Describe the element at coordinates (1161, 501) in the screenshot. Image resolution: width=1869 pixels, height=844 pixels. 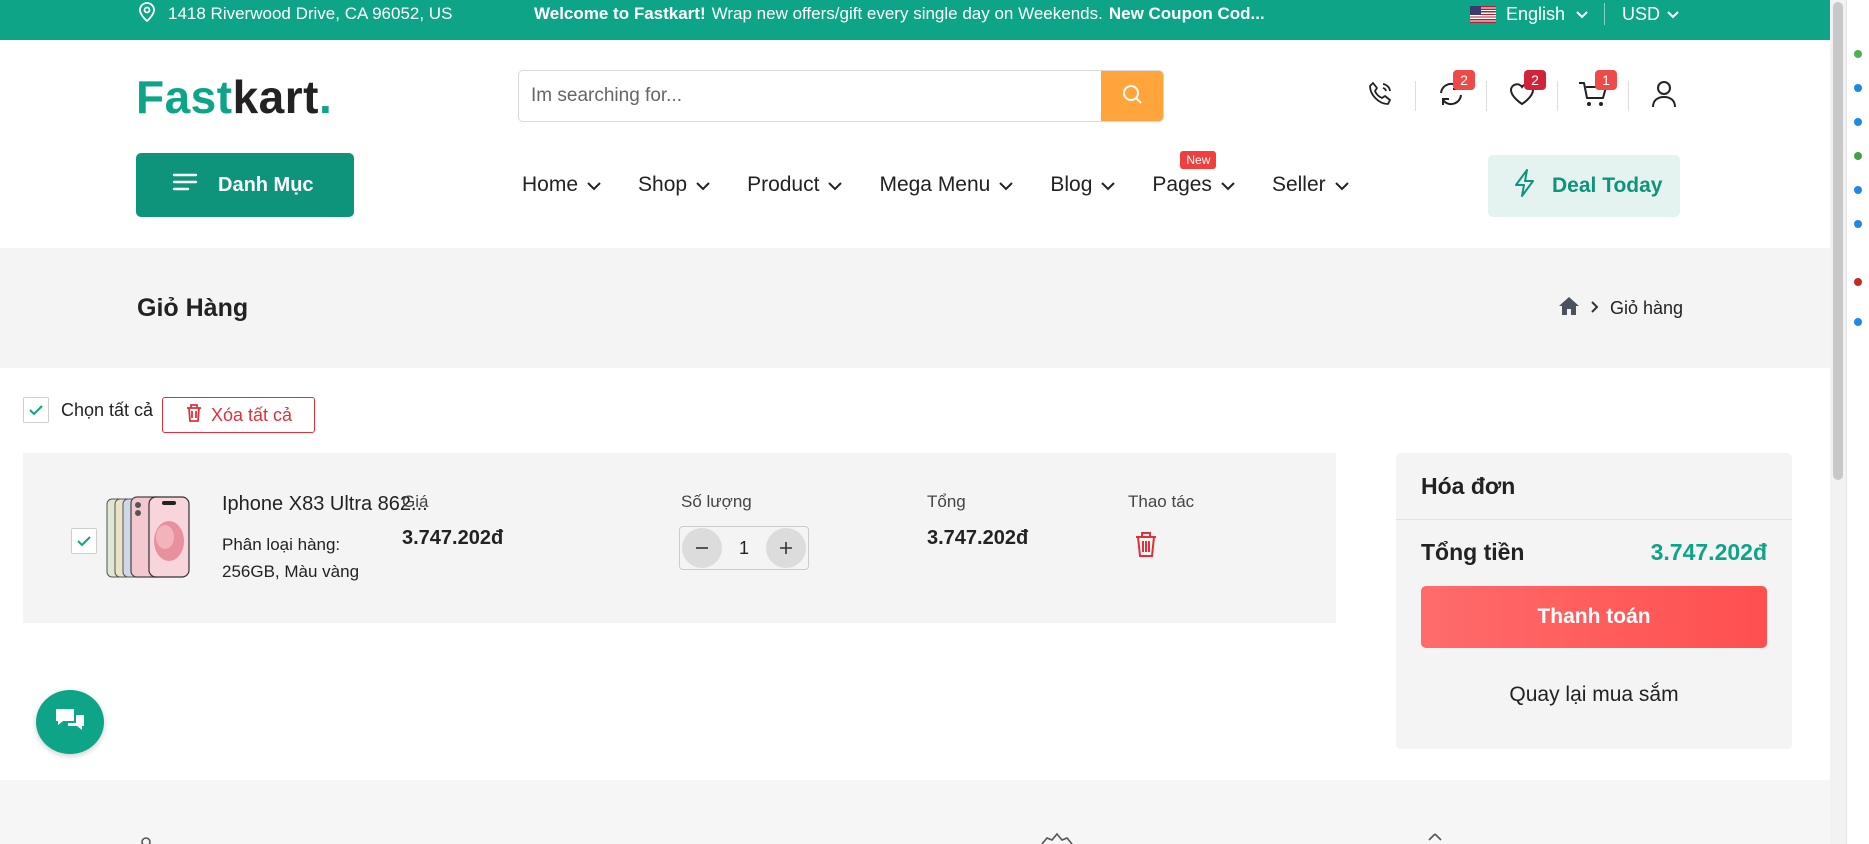
I see `action-header: Thao tác` at that location.